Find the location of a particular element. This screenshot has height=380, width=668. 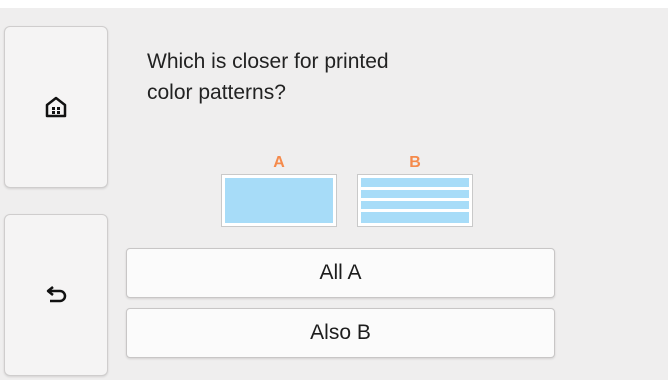

pattern-b-fill is located at coordinates (415, 200).